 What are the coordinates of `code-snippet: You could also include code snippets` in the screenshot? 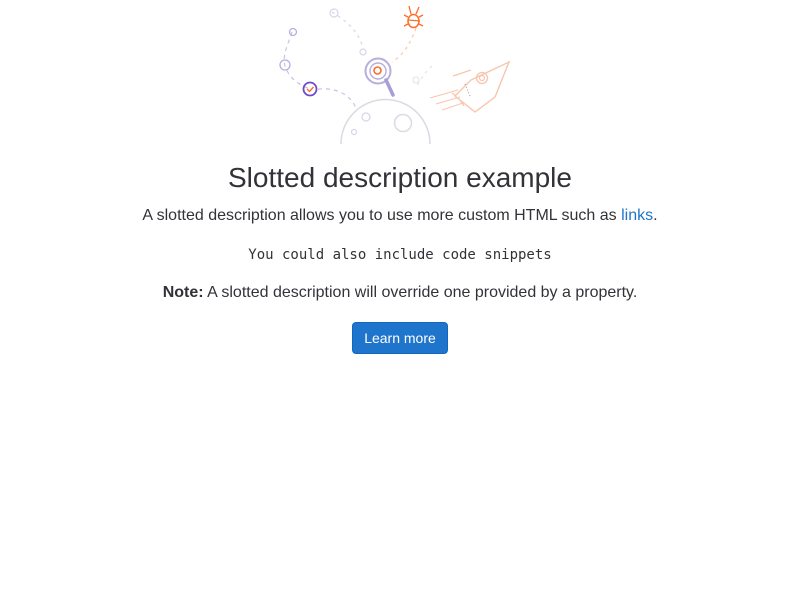 It's located at (400, 255).